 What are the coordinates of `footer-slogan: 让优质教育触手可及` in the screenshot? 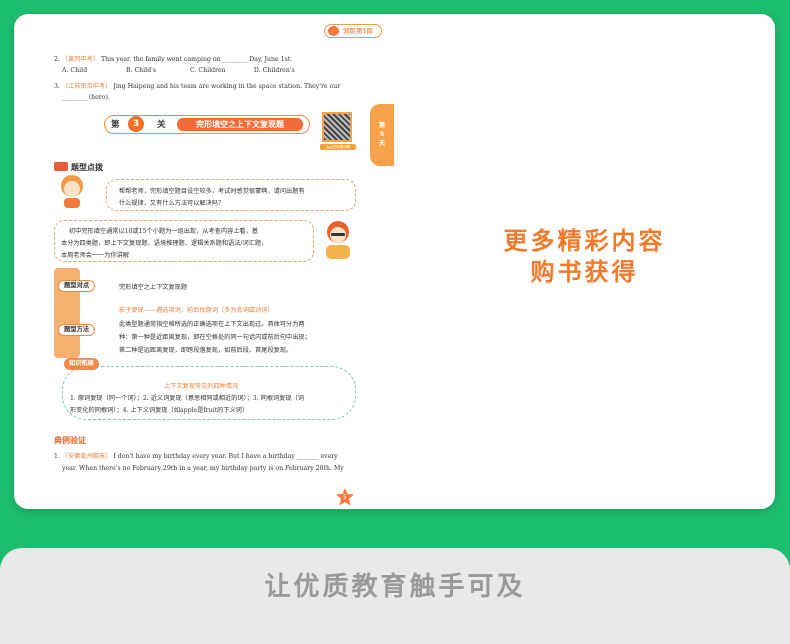 It's located at (395, 587).